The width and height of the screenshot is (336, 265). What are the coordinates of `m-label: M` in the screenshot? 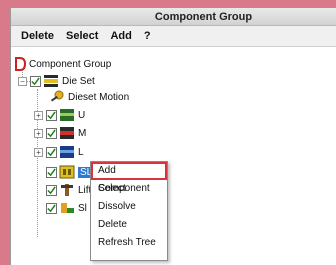 It's located at (82, 133).